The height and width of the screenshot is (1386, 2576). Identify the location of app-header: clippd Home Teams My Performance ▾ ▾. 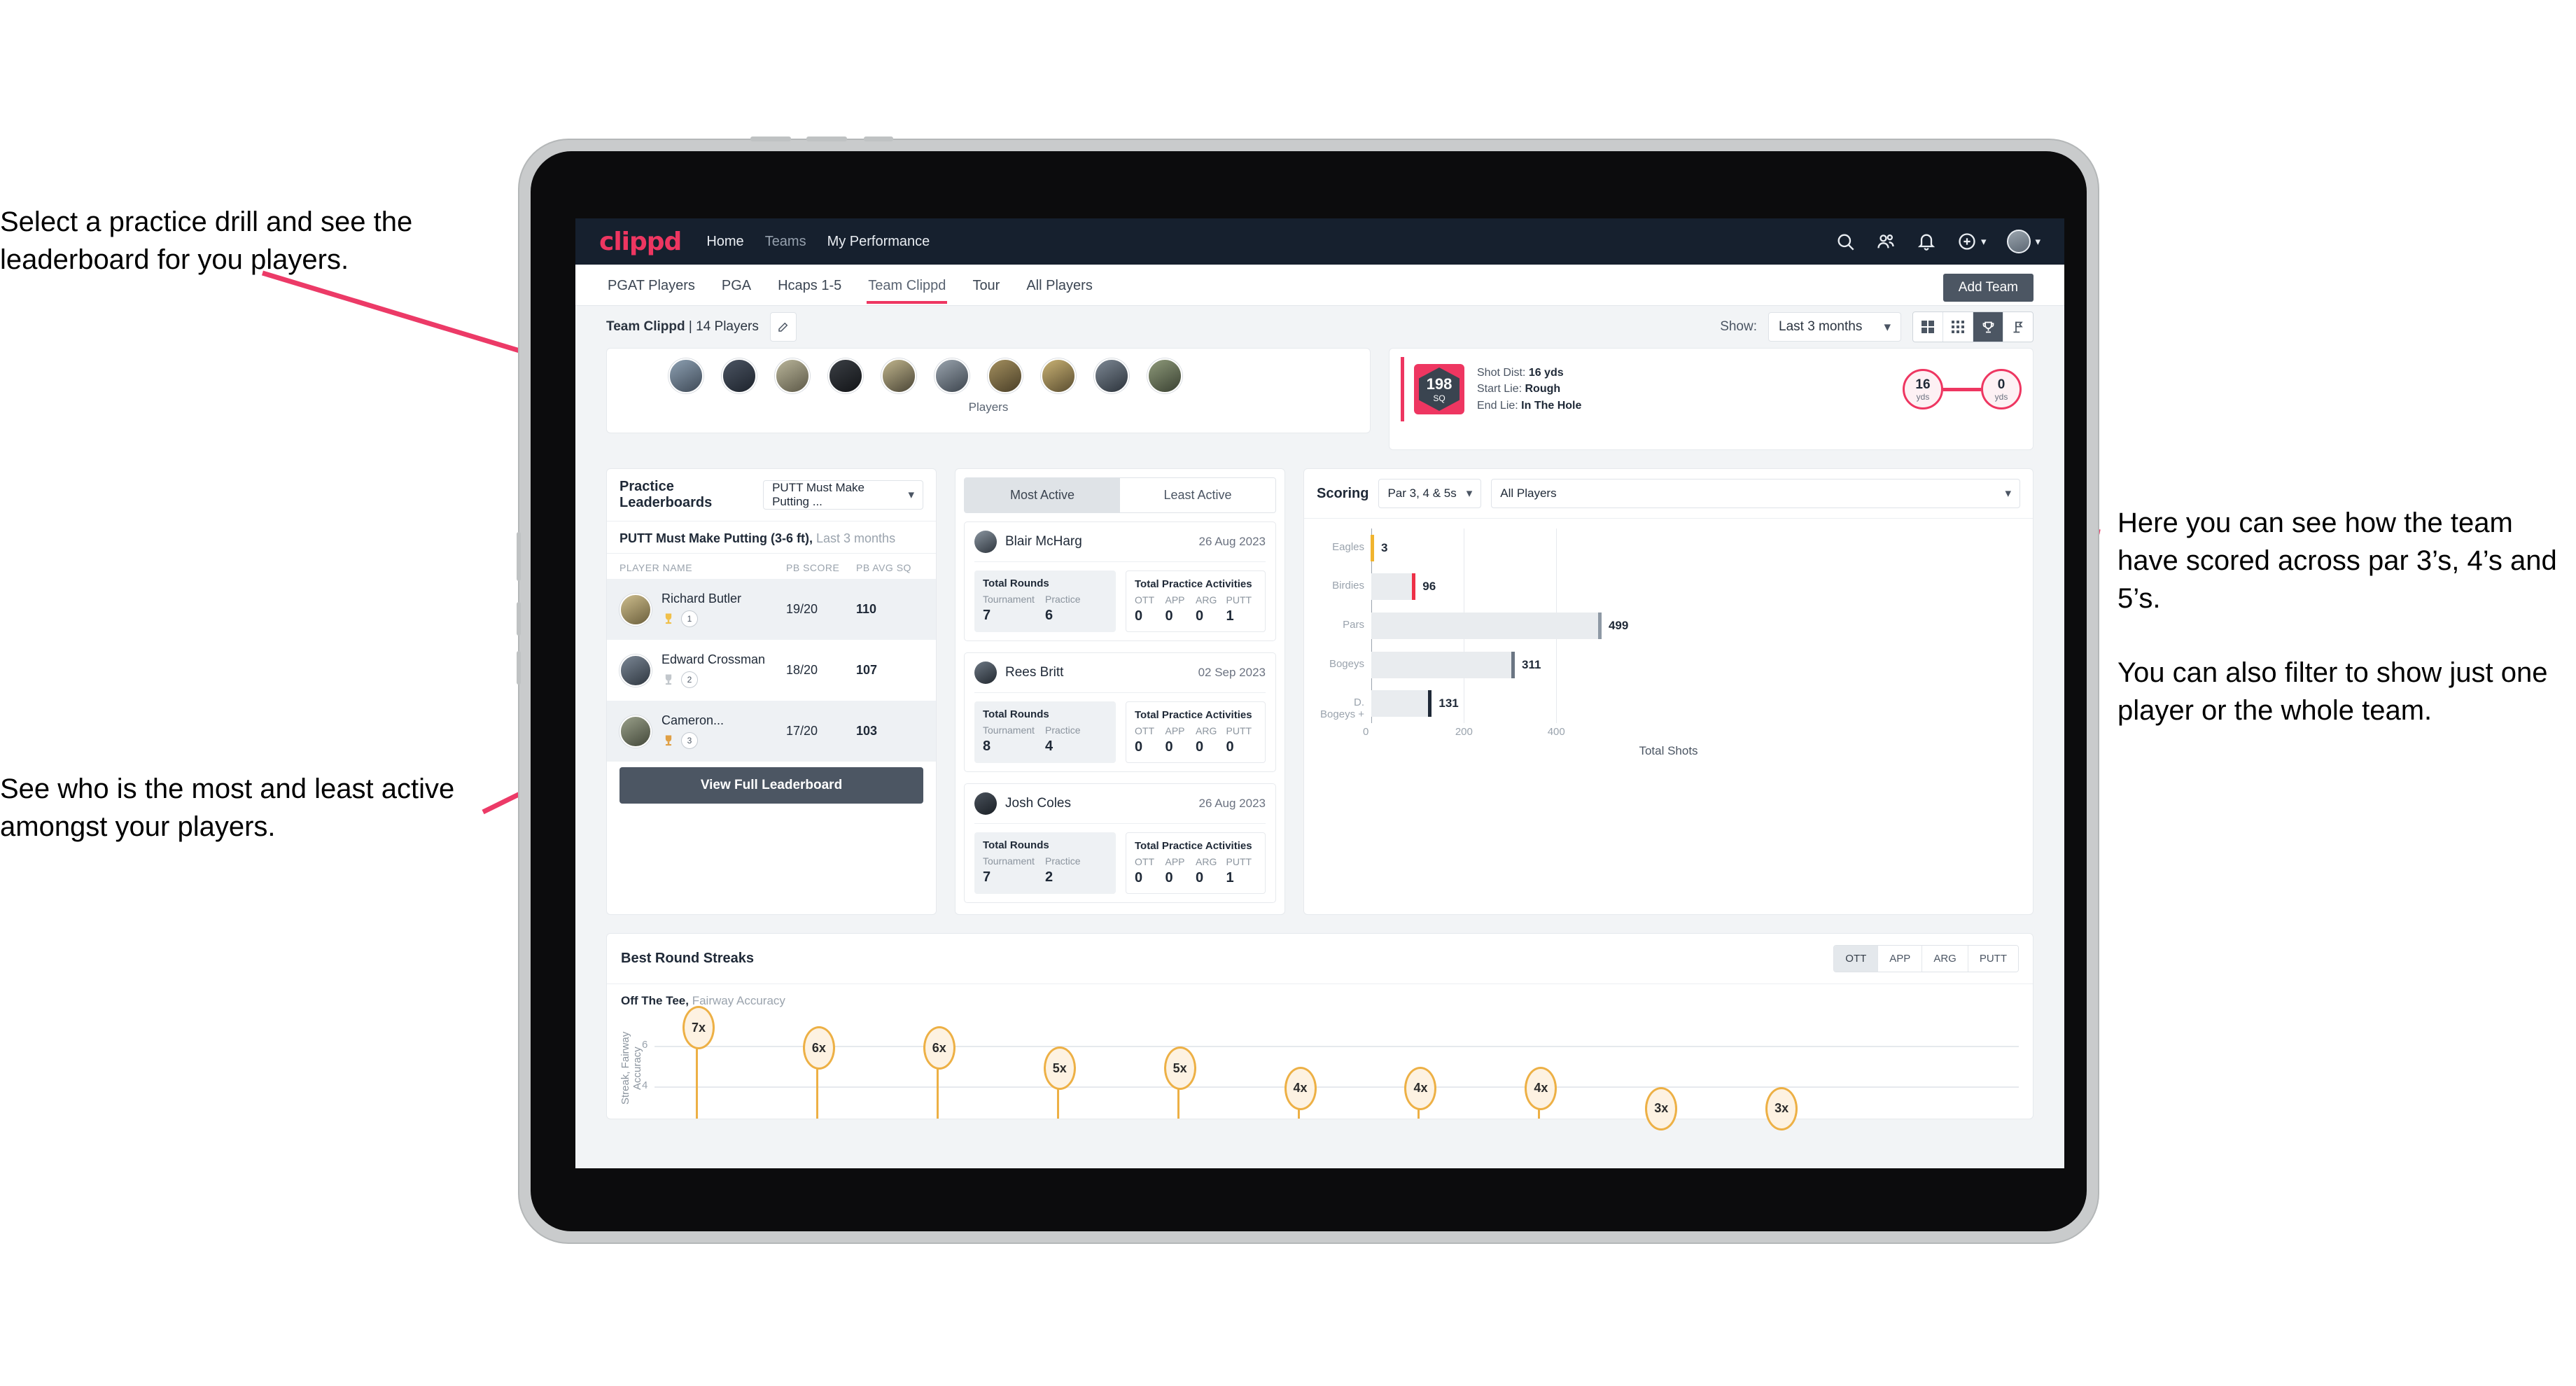
(1319, 241).